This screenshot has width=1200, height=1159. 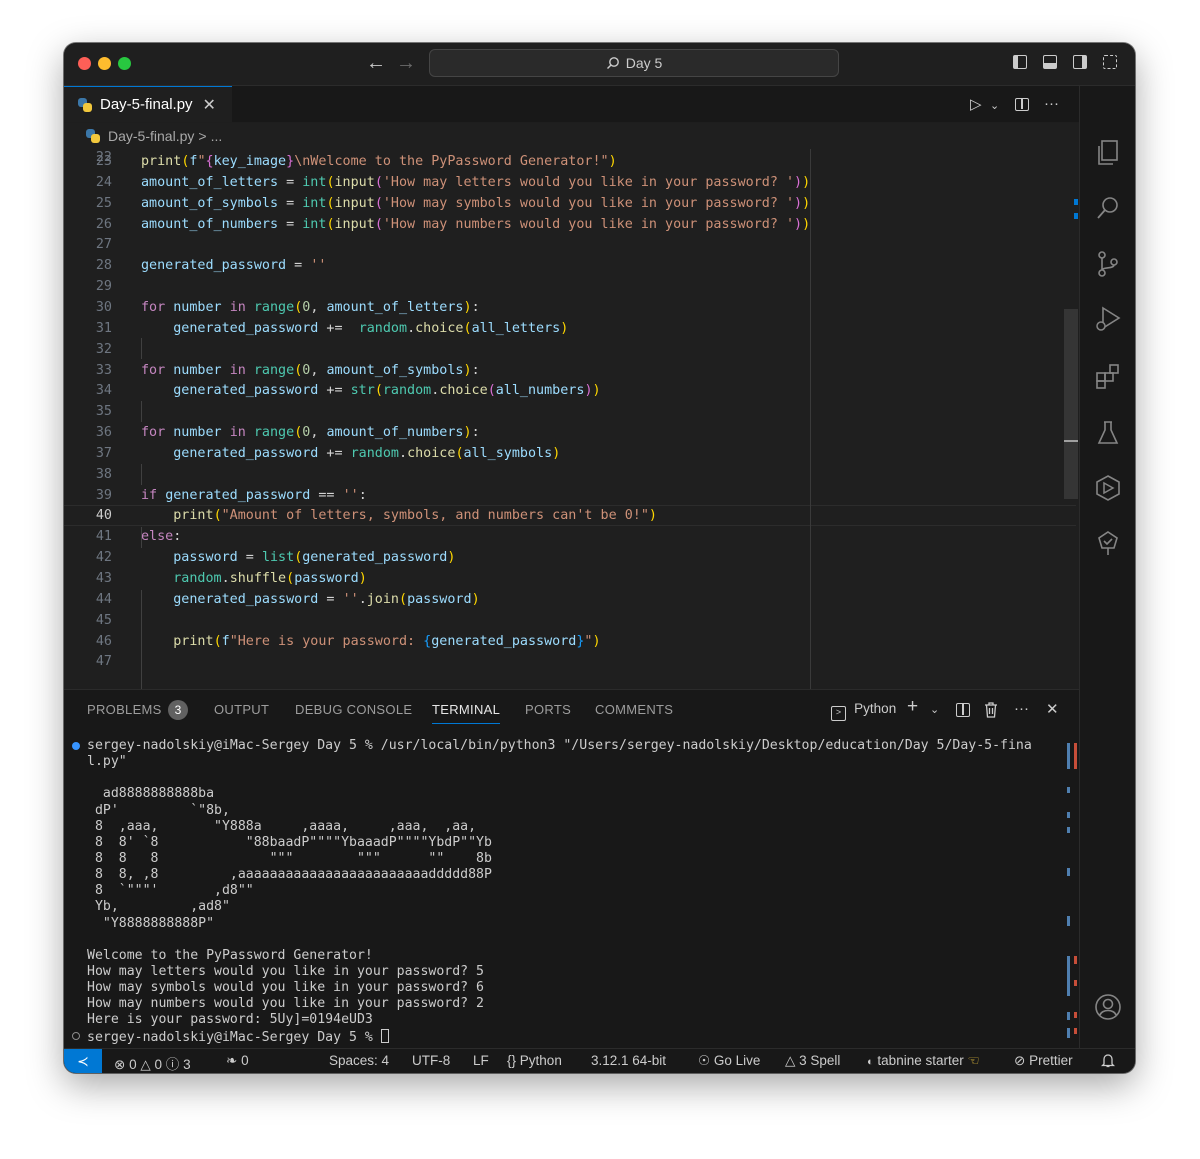 I want to click on code-token: :, so click(x=475, y=370).